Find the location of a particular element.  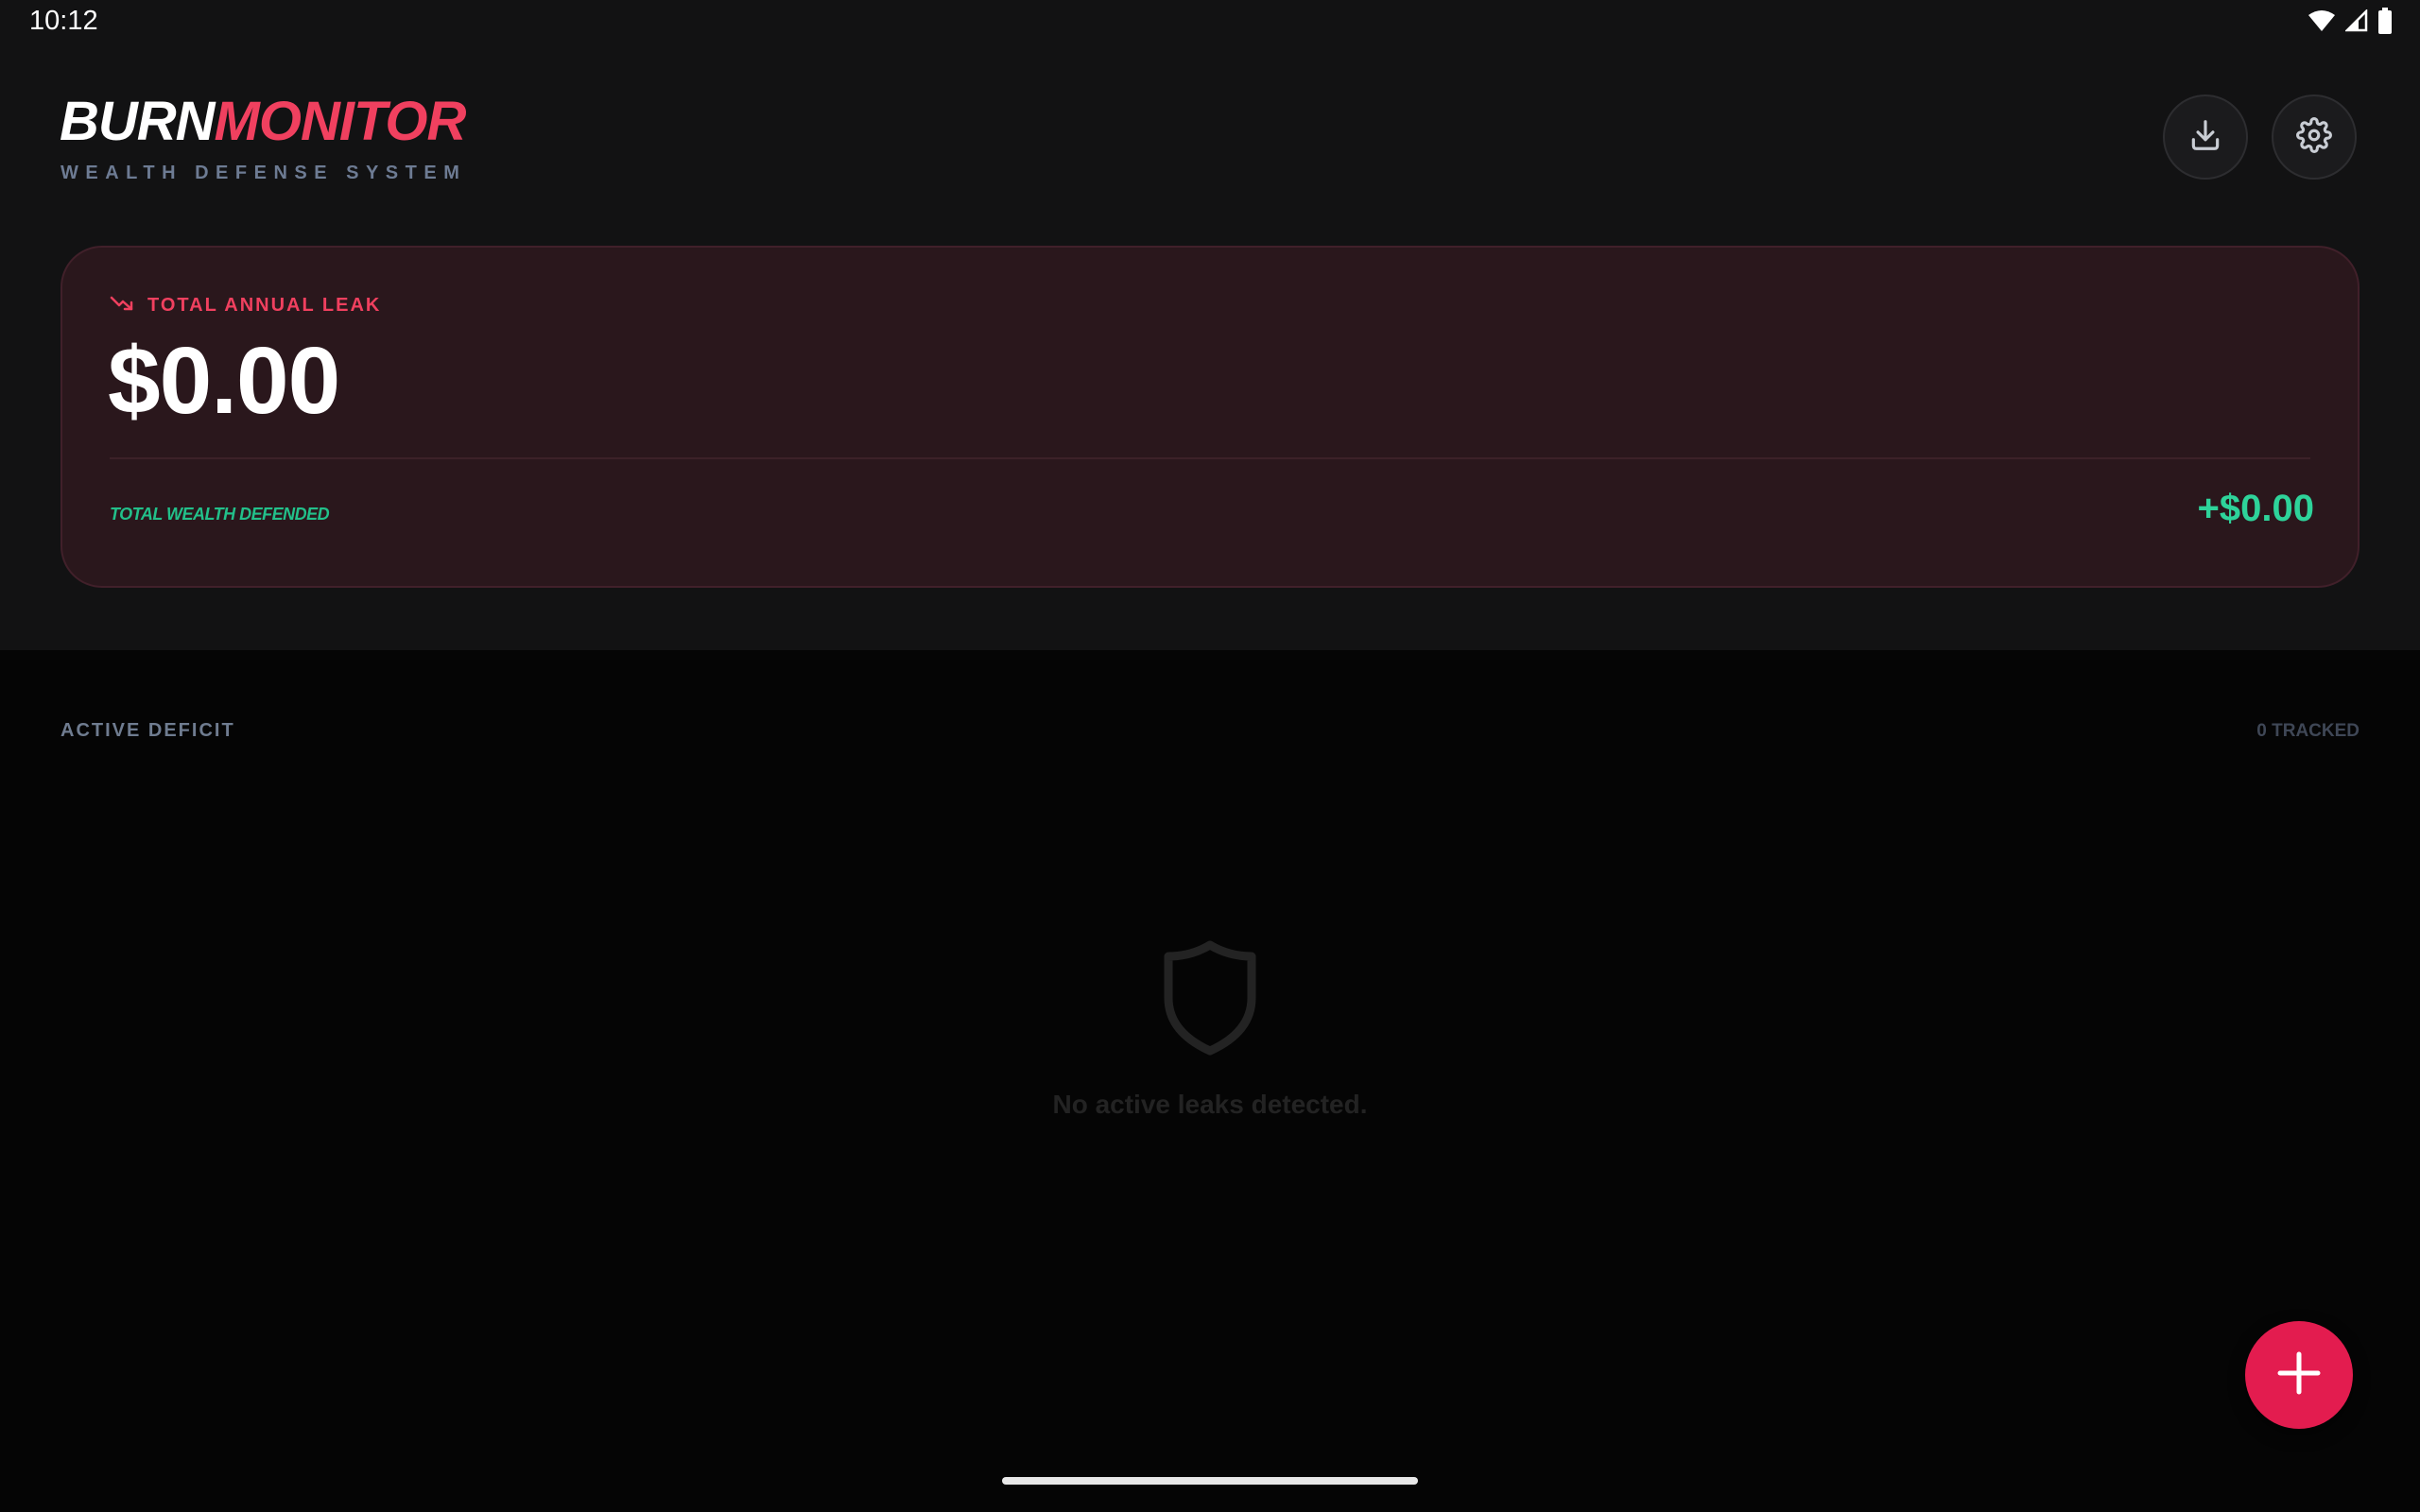

app-logo: BURNMONITOR is located at coordinates (263, 121).